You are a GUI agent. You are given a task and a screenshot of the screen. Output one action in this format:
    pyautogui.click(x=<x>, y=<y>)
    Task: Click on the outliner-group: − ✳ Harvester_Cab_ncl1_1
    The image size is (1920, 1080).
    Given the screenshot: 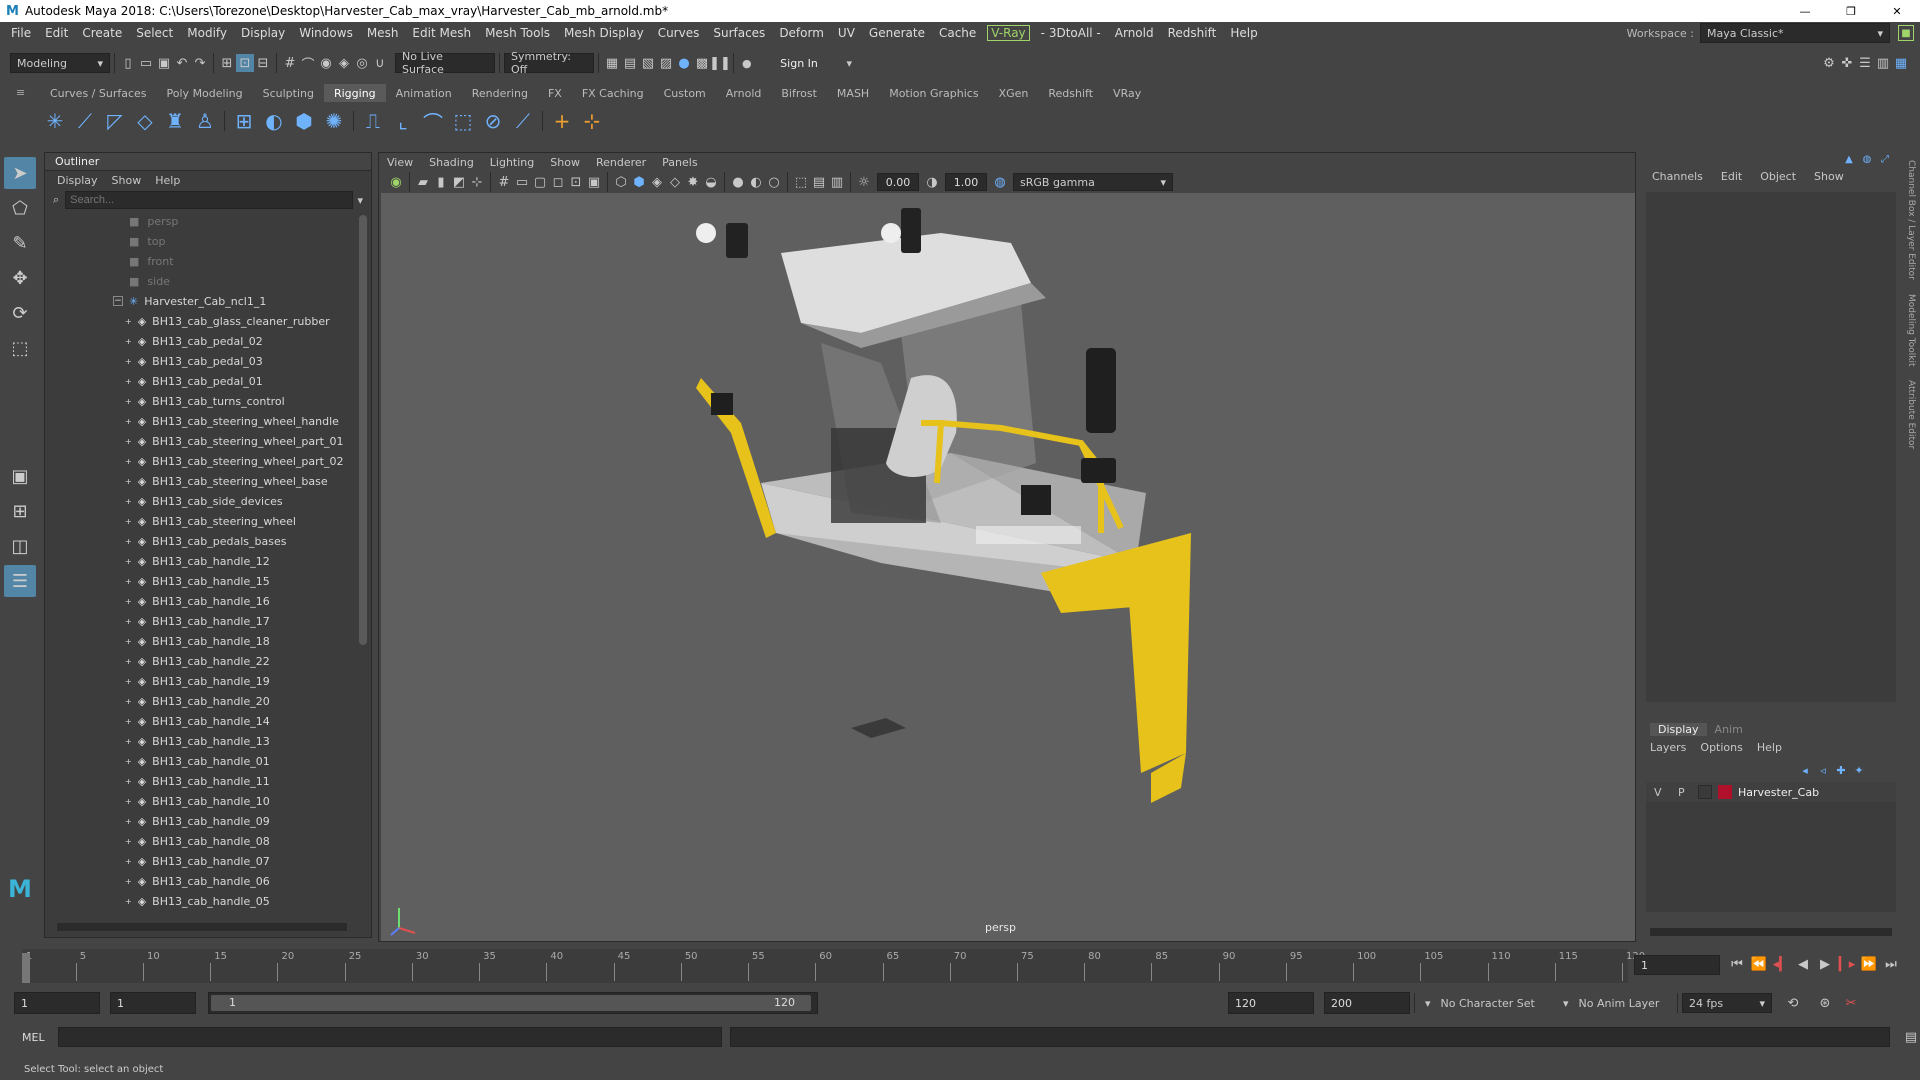 What is the action you would take?
    pyautogui.click(x=228, y=301)
    